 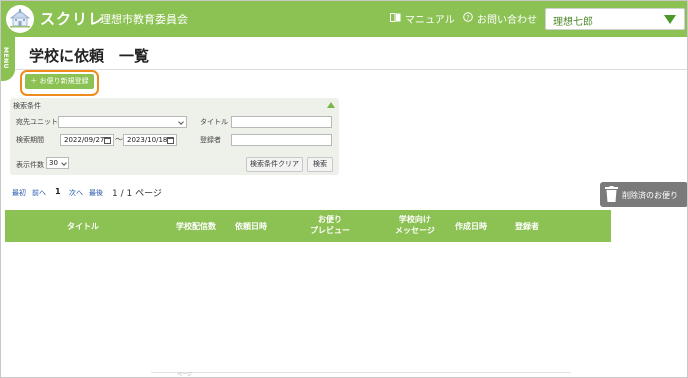 I want to click on date-to-value: 2023/10/18, so click(x=147, y=140).